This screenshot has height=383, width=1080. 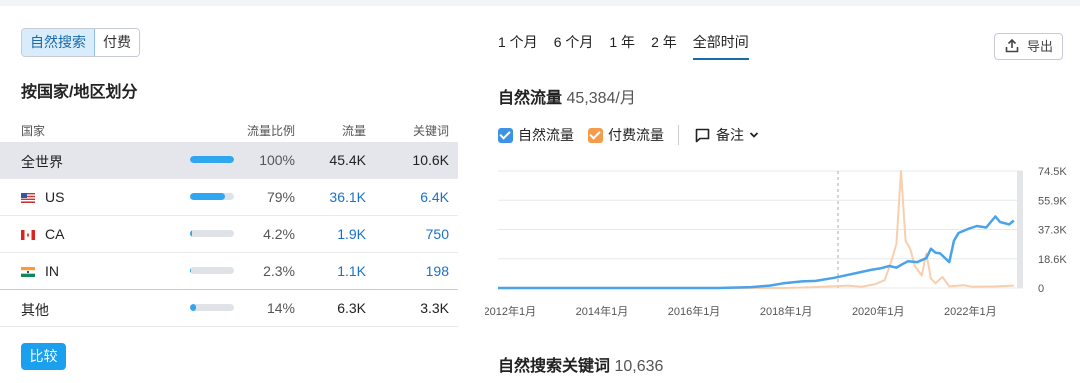 I want to click on paid-legend-toggle: 付费流量, so click(x=626, y=135).